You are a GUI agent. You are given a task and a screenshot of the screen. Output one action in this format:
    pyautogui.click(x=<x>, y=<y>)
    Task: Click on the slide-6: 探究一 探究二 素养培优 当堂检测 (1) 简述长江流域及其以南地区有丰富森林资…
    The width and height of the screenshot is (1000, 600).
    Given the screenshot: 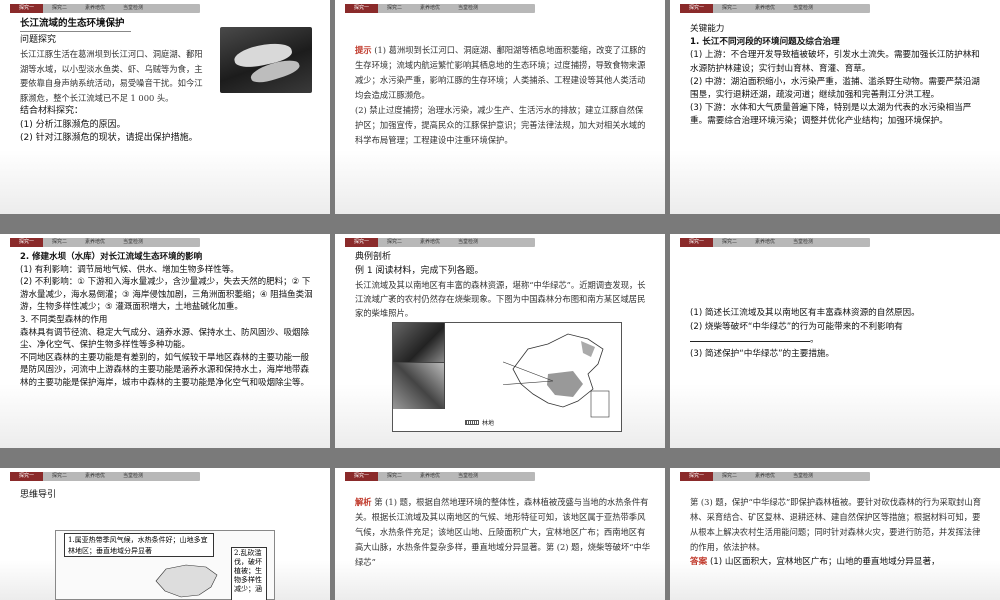 What is the action you would take?
    pyautogui.click(x=835, y=341)
    